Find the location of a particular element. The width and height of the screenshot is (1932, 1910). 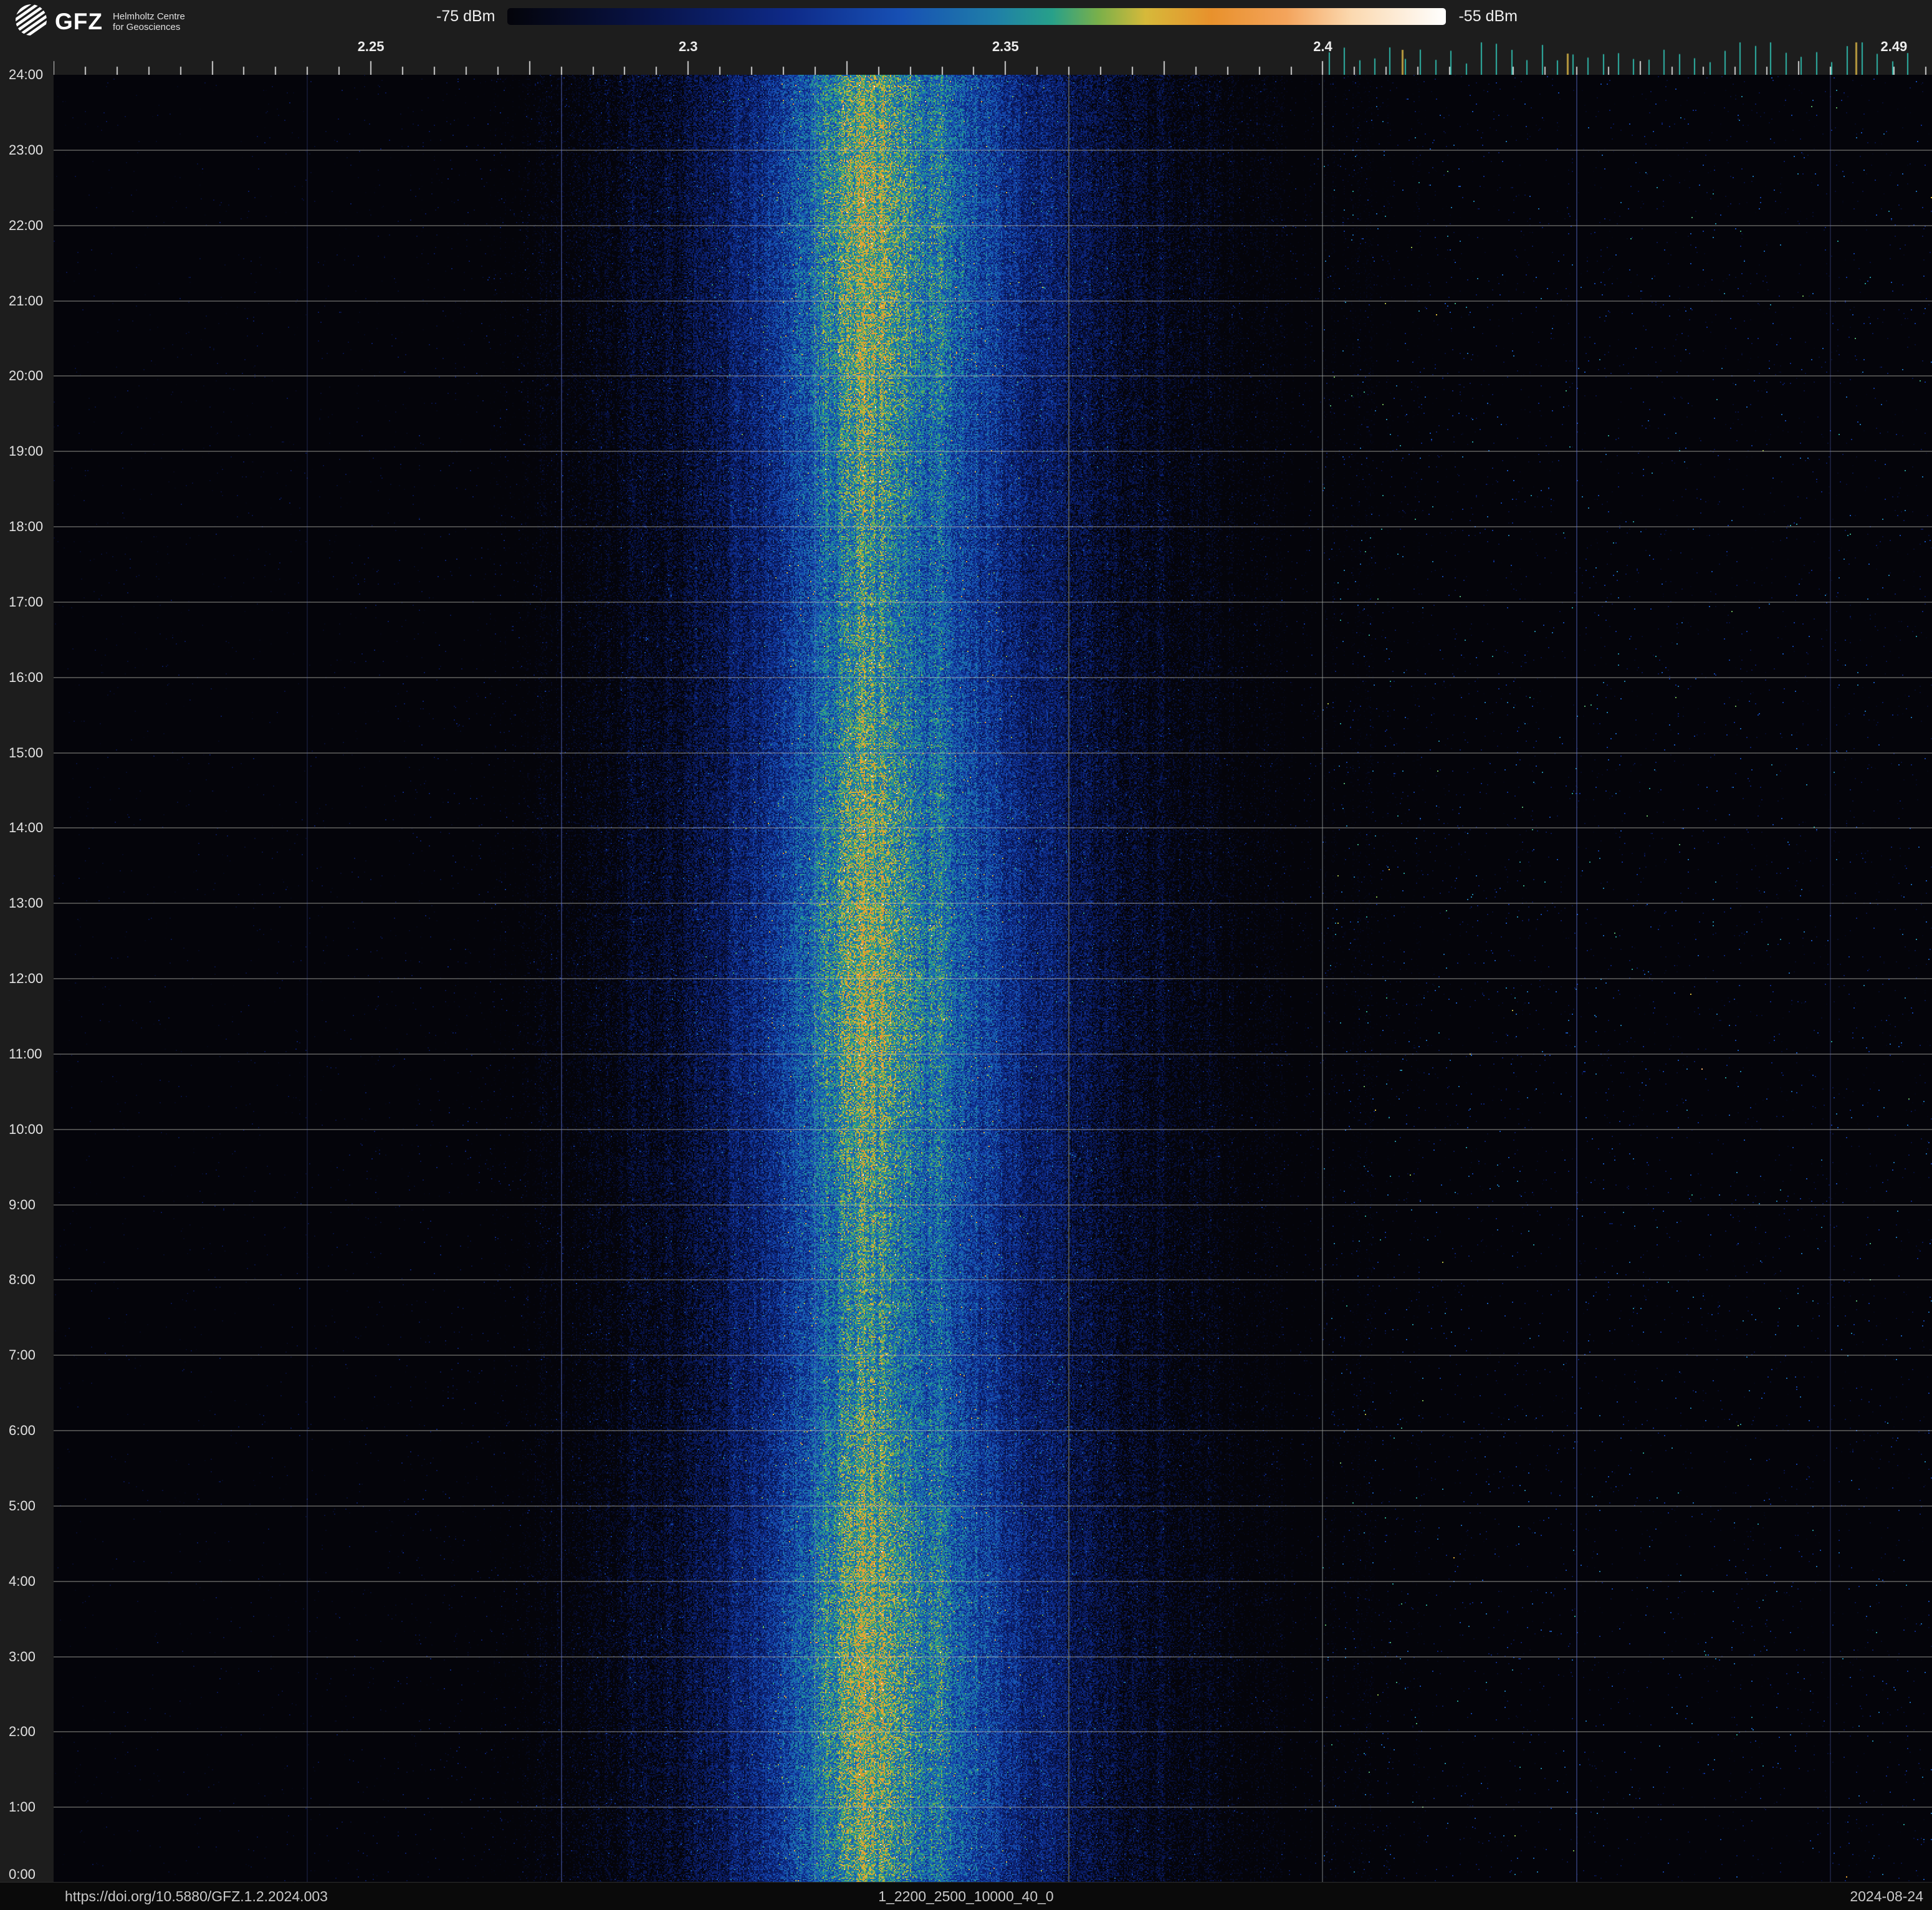

colorbar-max-label: -55 dBm is located at coordinates (1488, 16).